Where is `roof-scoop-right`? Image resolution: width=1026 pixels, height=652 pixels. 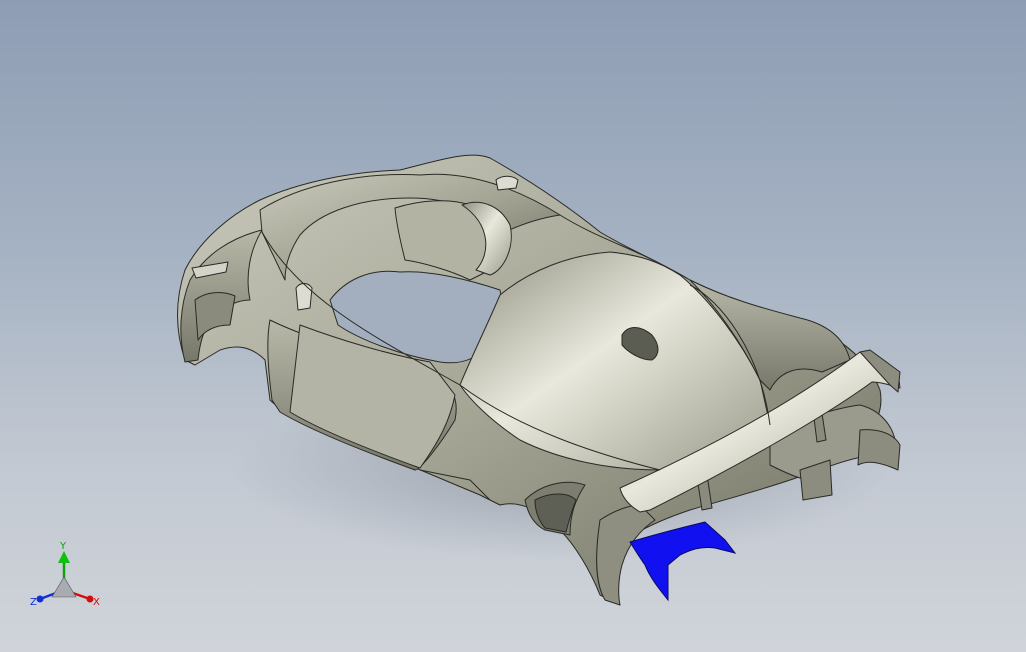
roof-scoop-right is located at coordinates (507, 183).